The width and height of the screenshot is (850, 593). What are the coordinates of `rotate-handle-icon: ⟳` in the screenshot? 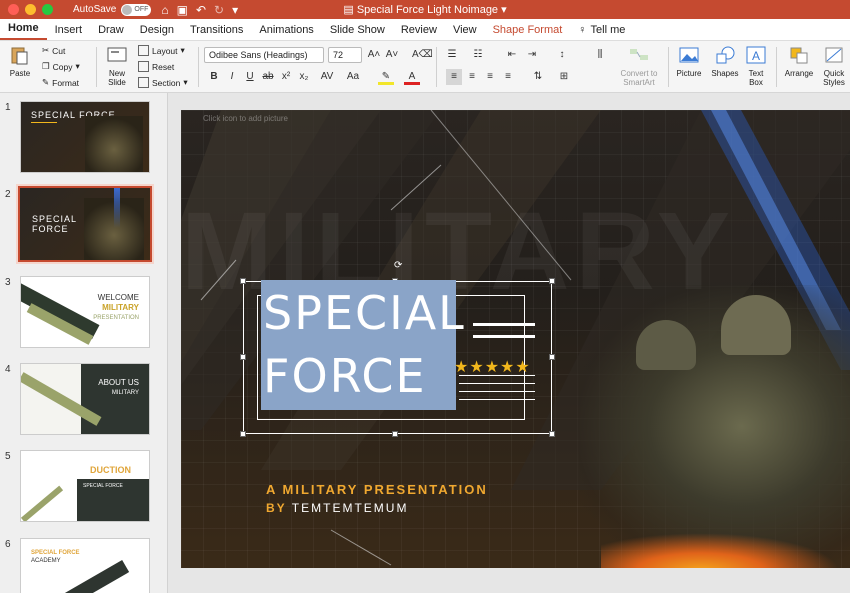 It's located at (398, 265).